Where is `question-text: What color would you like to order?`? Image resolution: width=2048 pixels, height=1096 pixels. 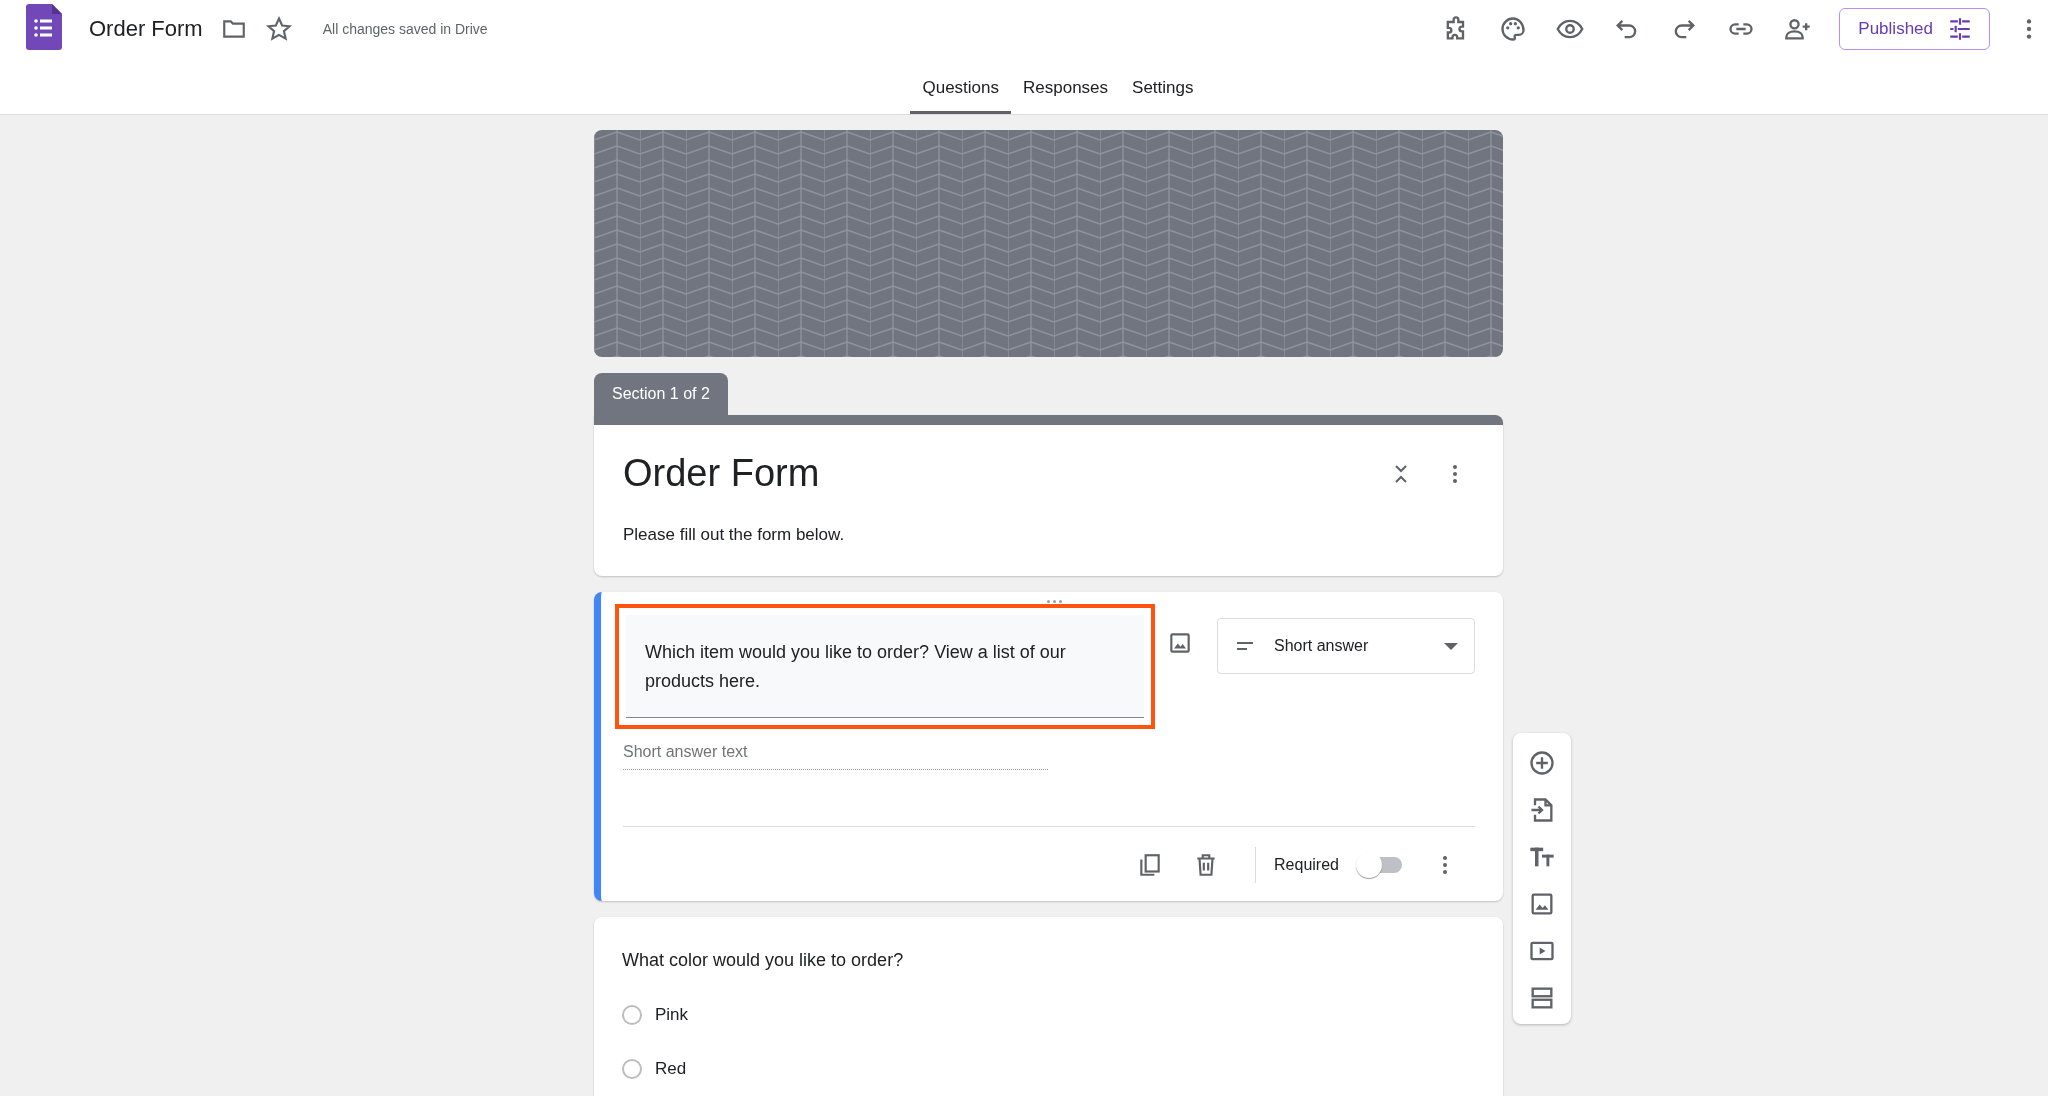 question-text: What color would you like to order? is located at coordinates (1048, 960).